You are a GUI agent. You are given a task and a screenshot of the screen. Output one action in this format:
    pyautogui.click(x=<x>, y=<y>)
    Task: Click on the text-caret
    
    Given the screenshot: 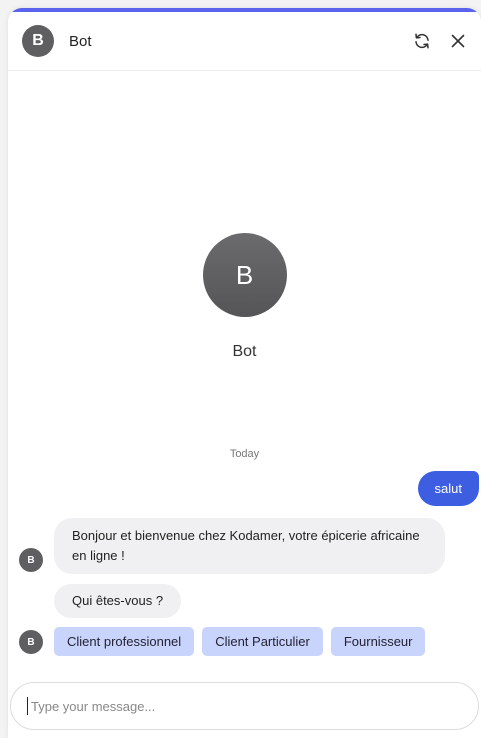 What is the action you would take?
    pyautogui.click(x=27, y=706)
    